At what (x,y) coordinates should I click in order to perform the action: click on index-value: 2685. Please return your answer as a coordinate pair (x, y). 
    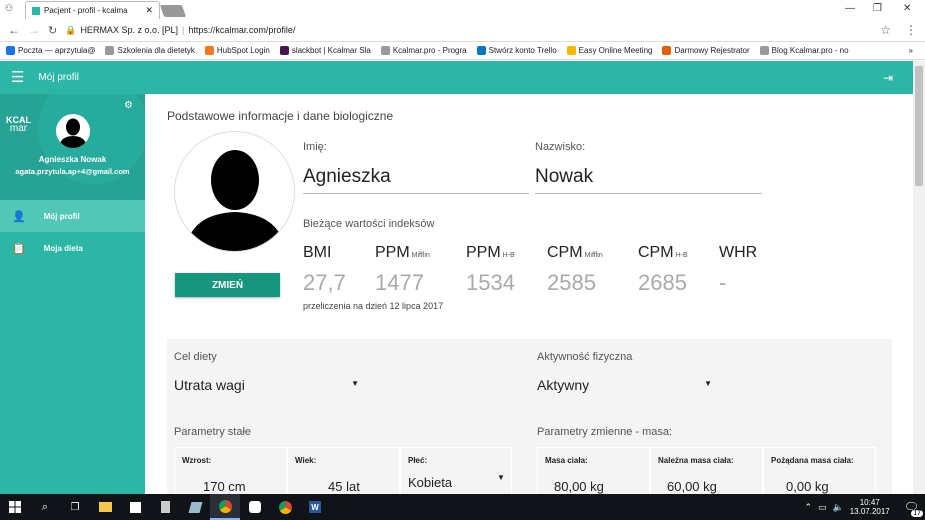
    Looking at the image, I should click on (662, 282).